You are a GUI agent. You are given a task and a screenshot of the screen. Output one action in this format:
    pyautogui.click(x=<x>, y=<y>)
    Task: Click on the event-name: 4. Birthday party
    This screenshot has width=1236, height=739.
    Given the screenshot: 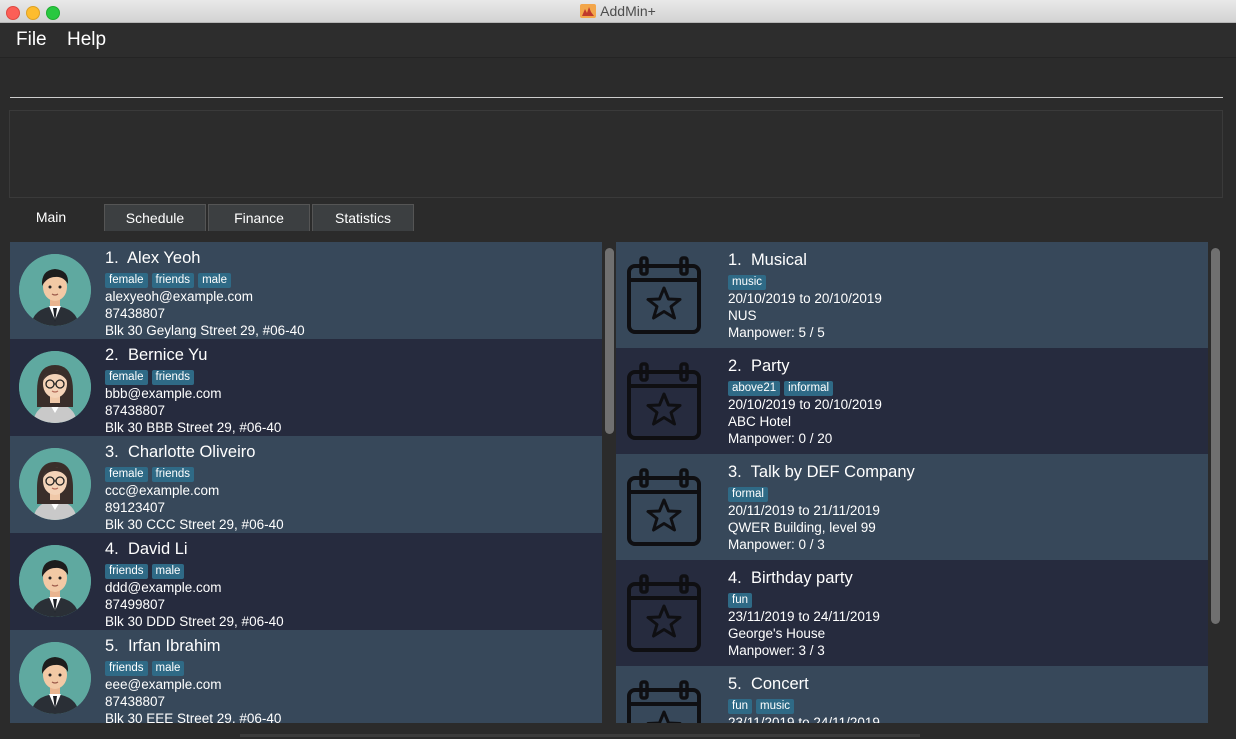 What is the action you would take?
    pyautogui.click(x=804, y=578)
    